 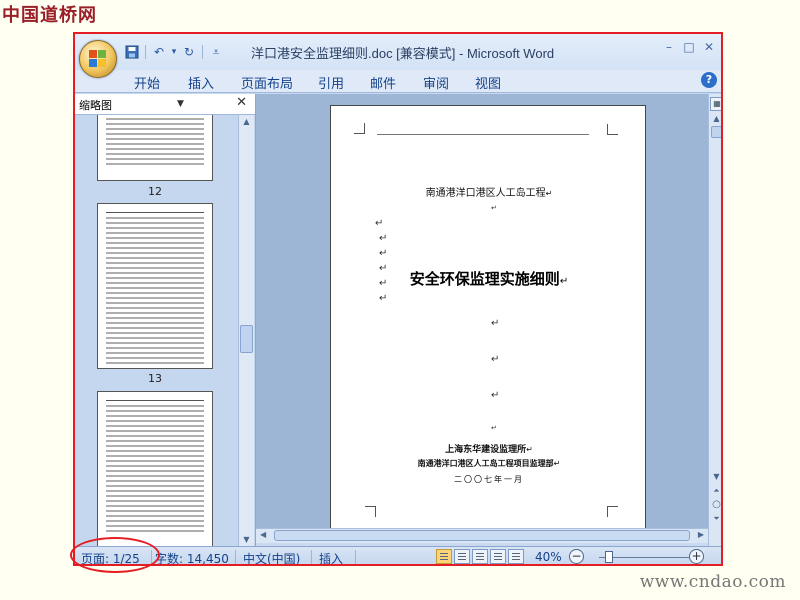 I want to click on minimize-icon: –, so click(x=669, y=47).